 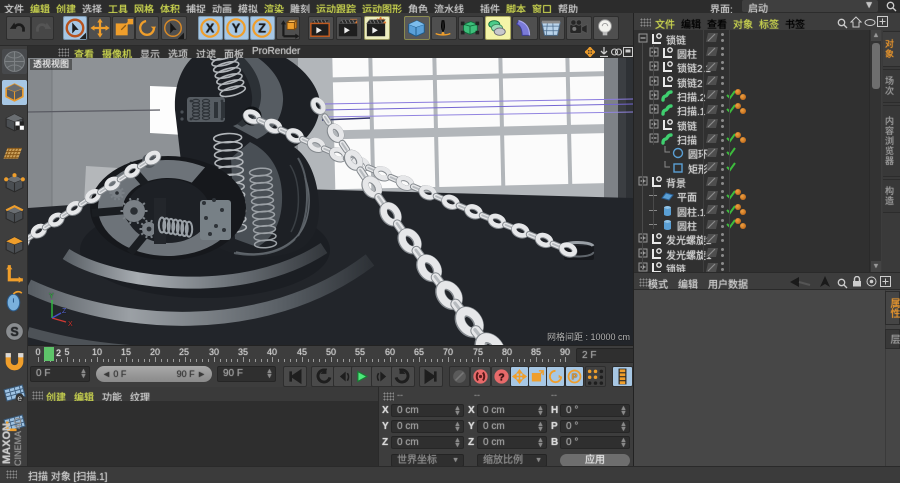 What do you see at coordinates (14, 332) in the screenshot?
I see `svg-text: S` at bounding box center [14, 332].